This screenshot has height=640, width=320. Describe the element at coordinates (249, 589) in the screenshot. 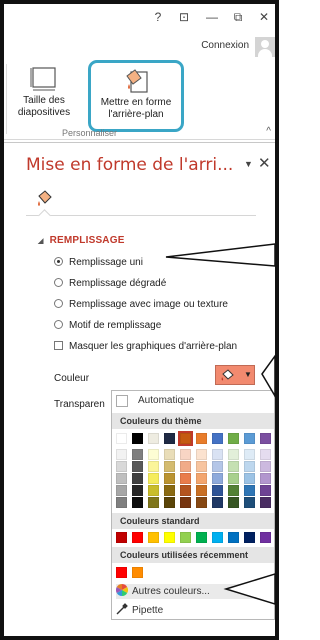

I see `callout-arrow-more-colors` at that location.